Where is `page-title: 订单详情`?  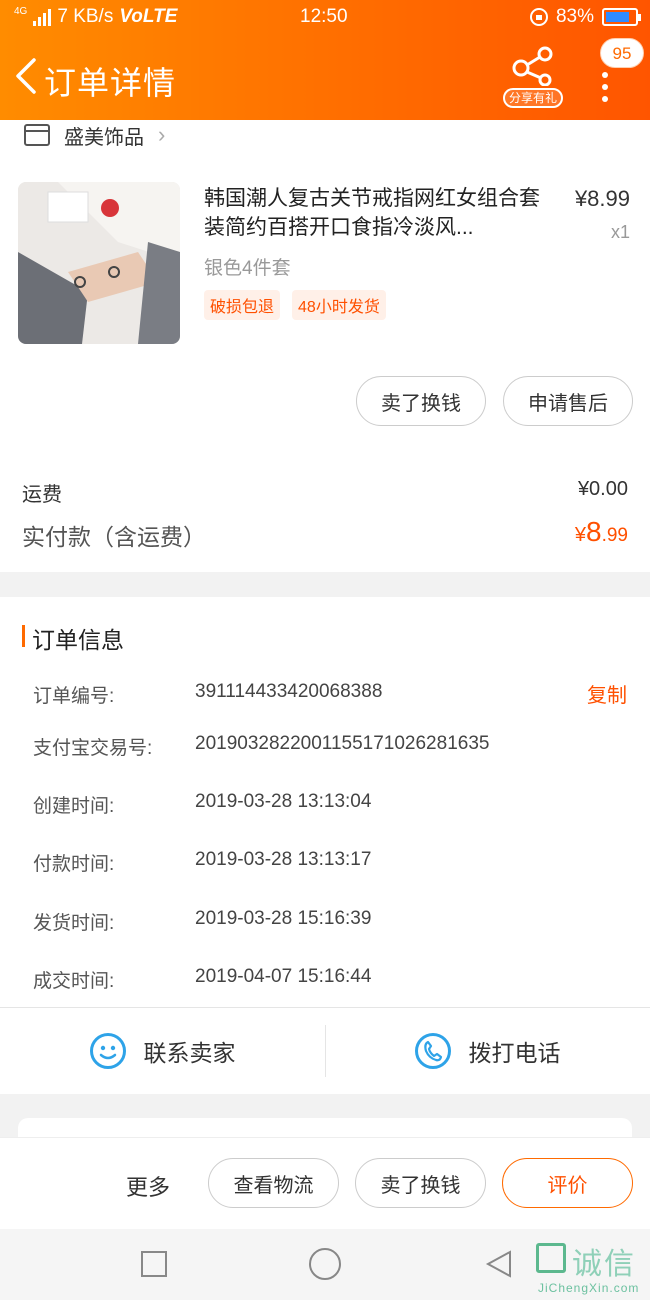
page-title: 订单详情 is located at coordinates (110, 83).